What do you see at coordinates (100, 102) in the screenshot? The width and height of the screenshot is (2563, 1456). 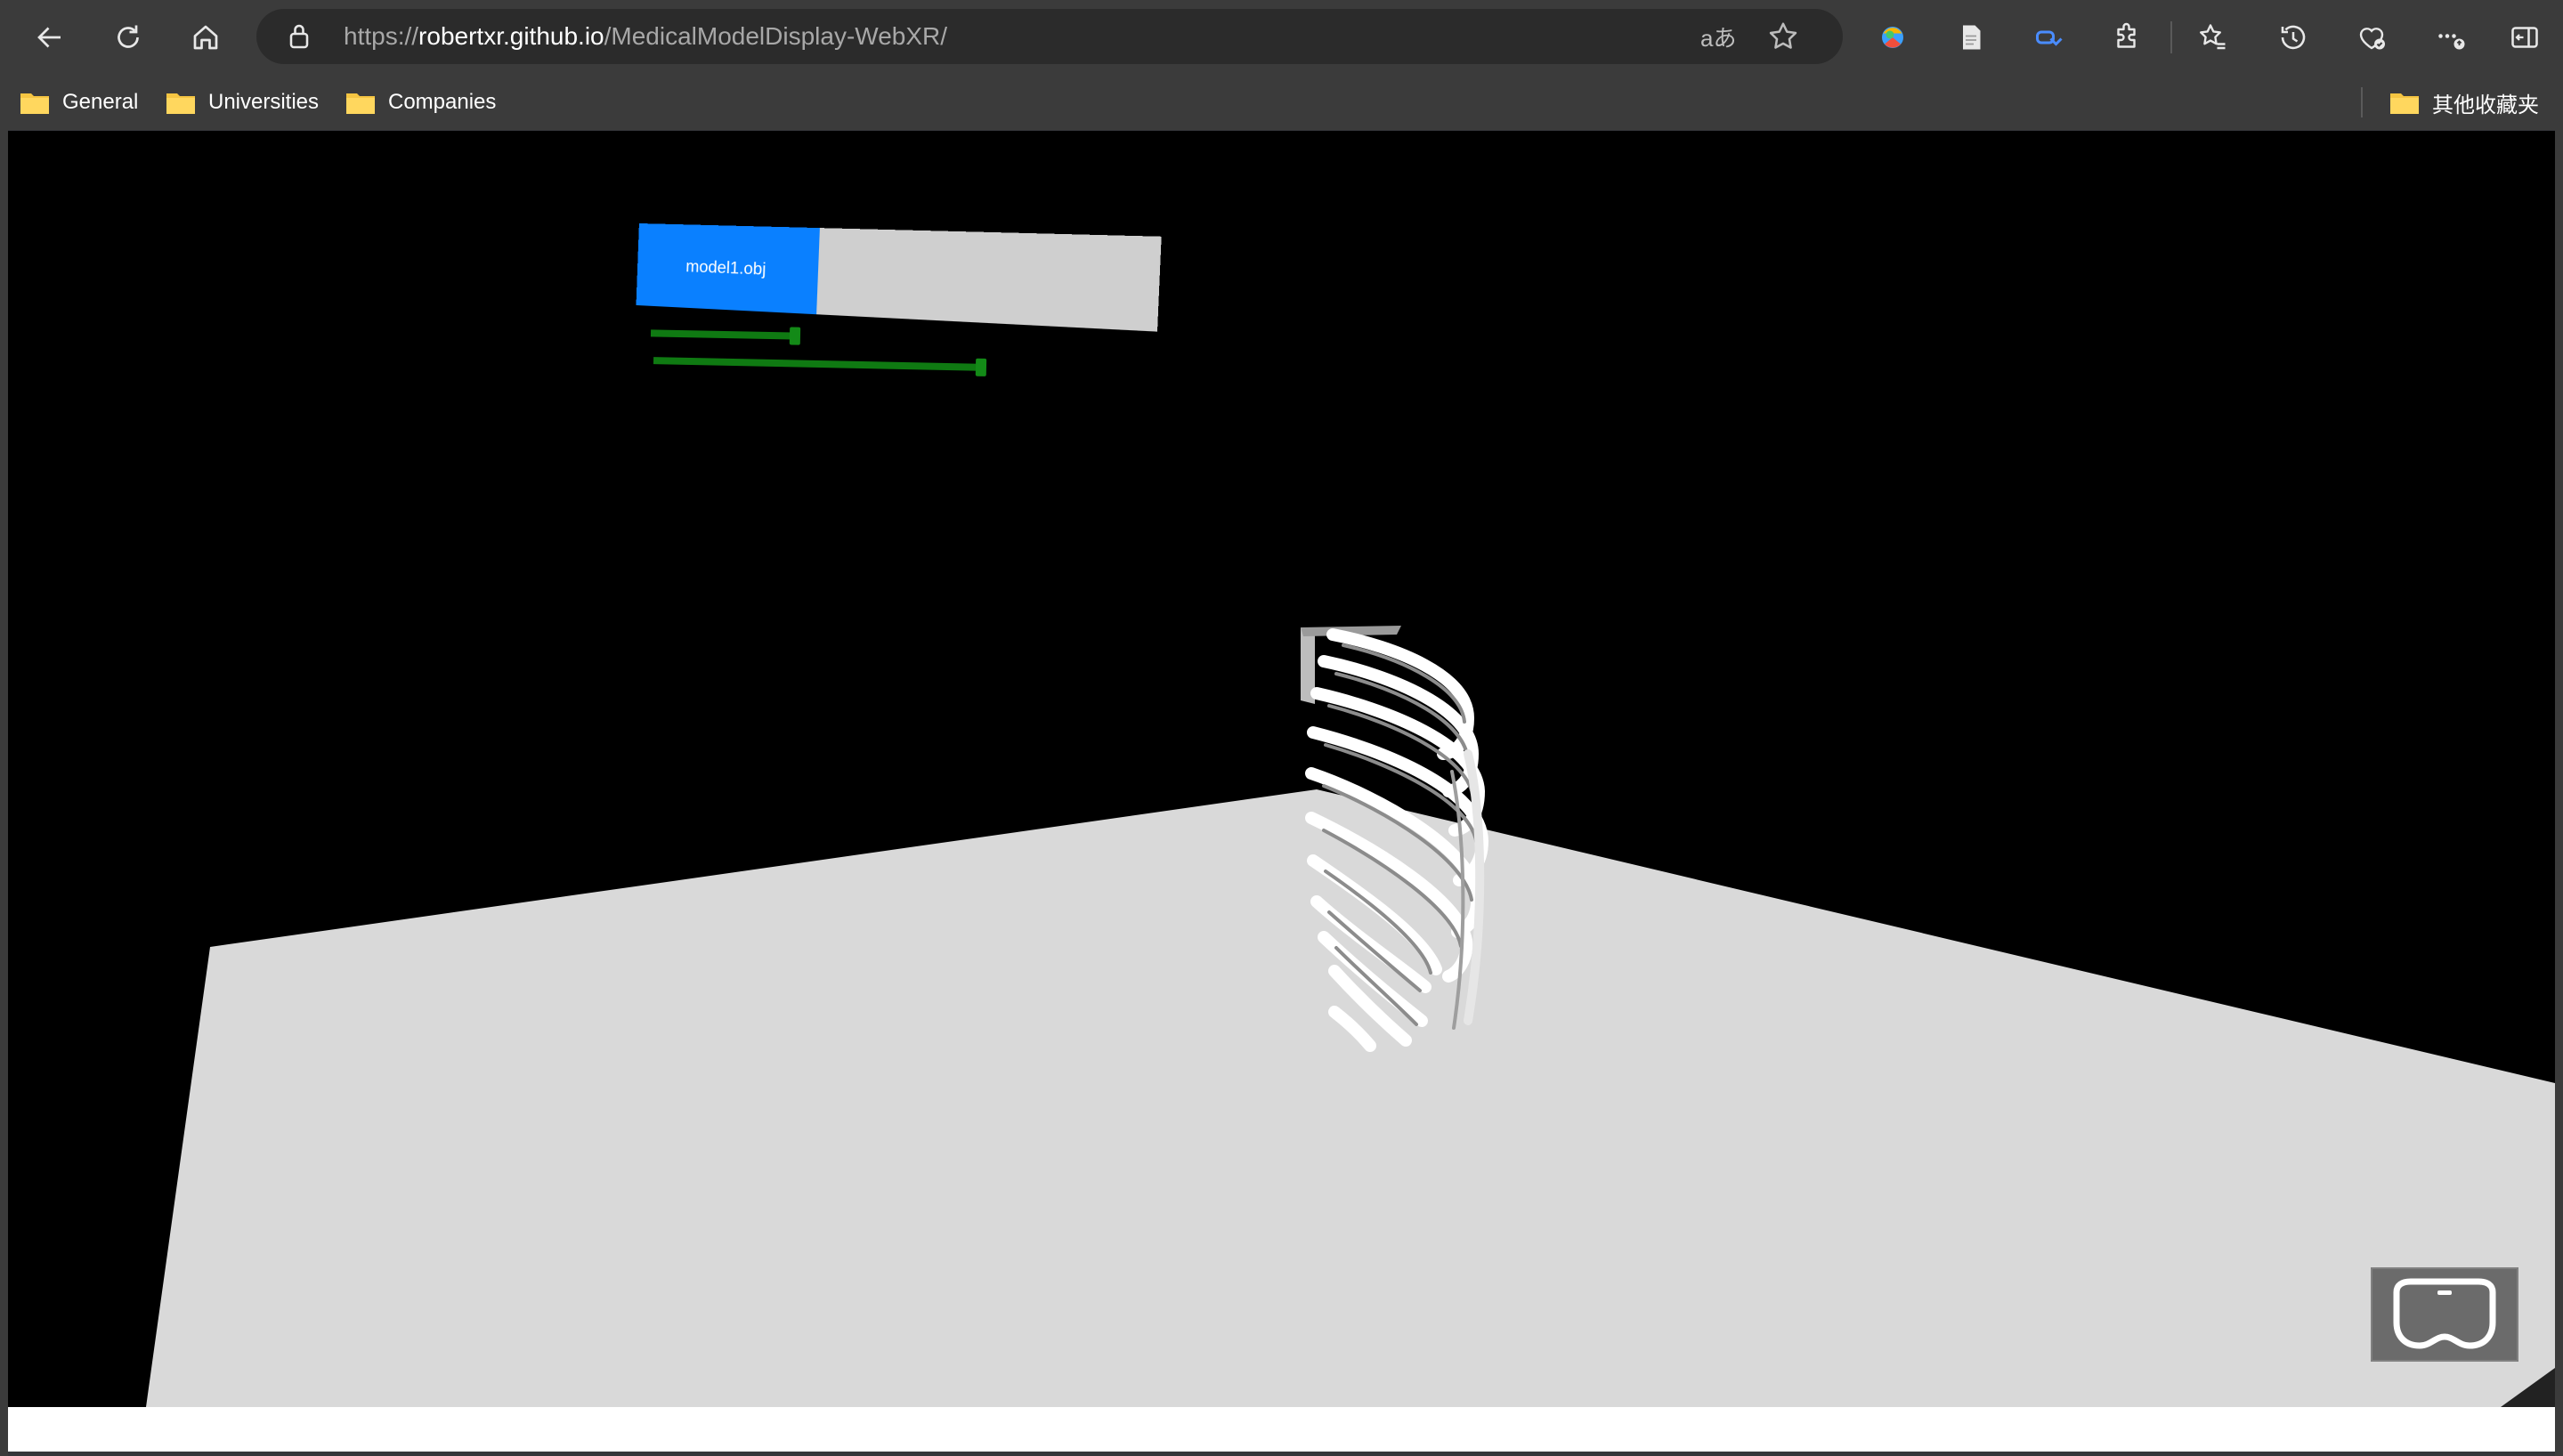 I see `bookmark-label: General` at bounding box center [100, 102].